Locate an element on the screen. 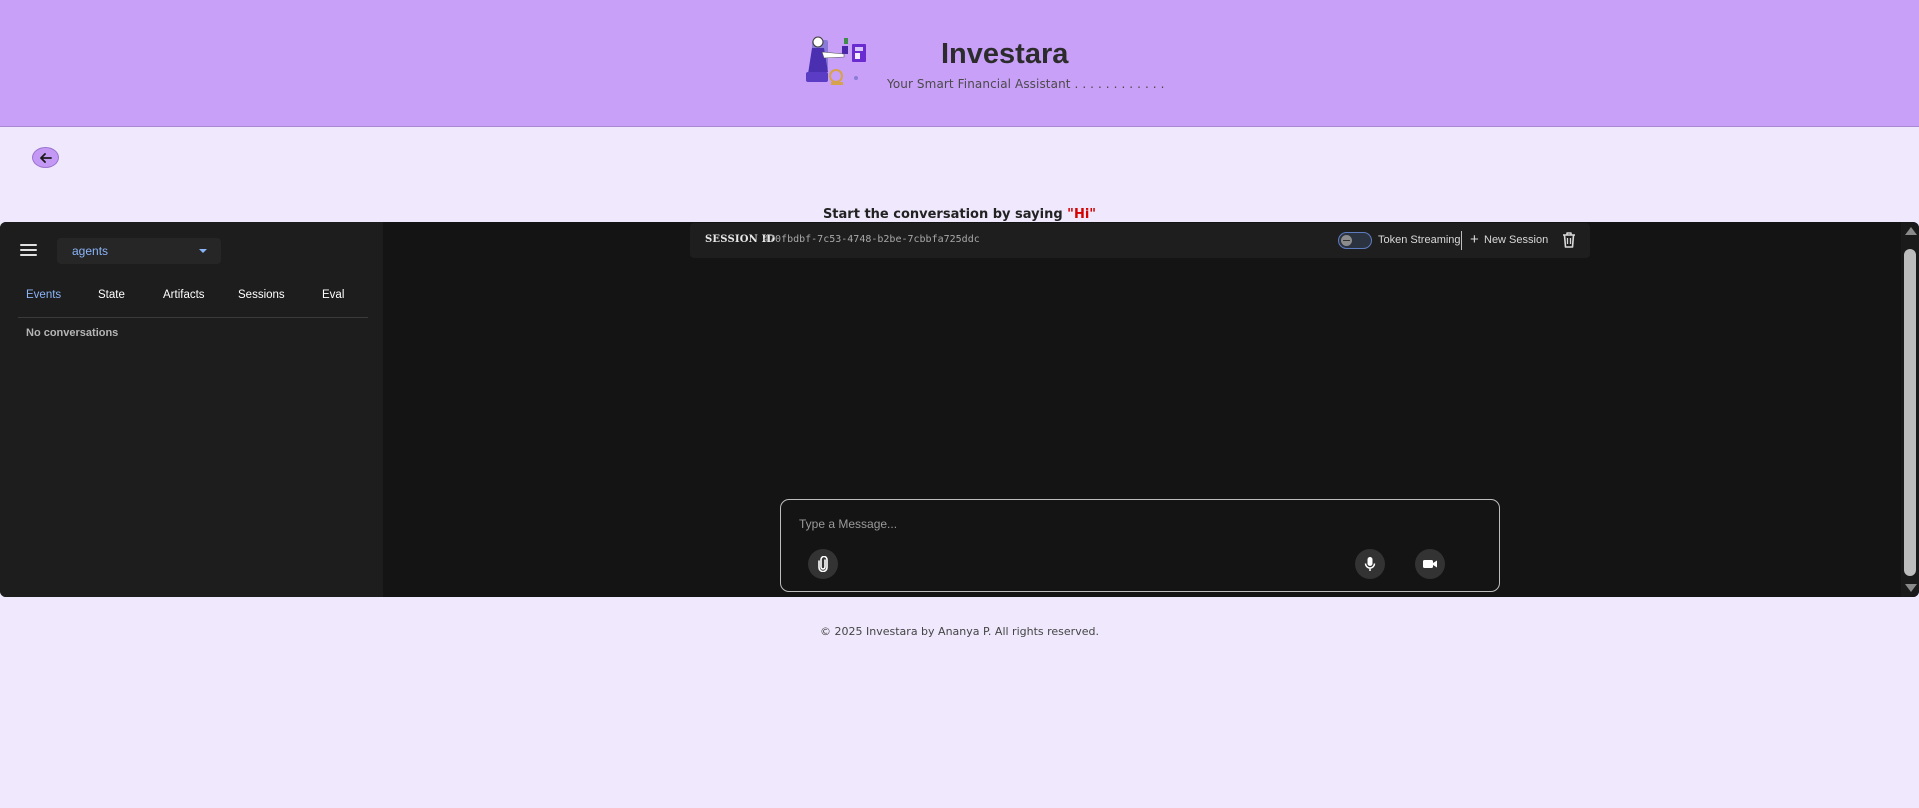 The height and width of the screenshot is (808, 1919). microphone-button is located at coordinates (1370, 564).